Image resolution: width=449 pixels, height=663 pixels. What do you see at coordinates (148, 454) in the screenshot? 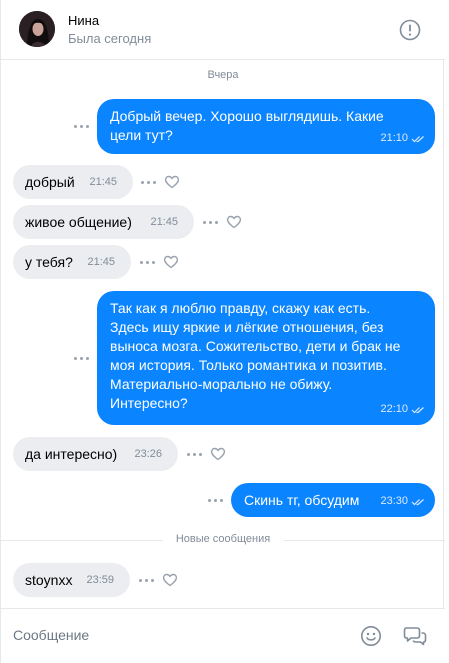
I see `message-time: 23:26` at bounding box center [148, 454].